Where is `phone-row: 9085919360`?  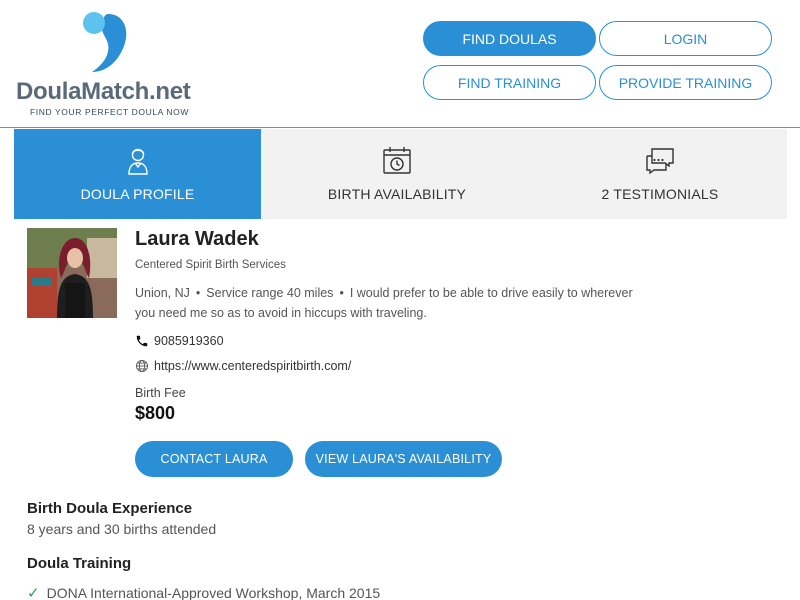
phone-row: 9085919360 is located at coordinates (179, 341).